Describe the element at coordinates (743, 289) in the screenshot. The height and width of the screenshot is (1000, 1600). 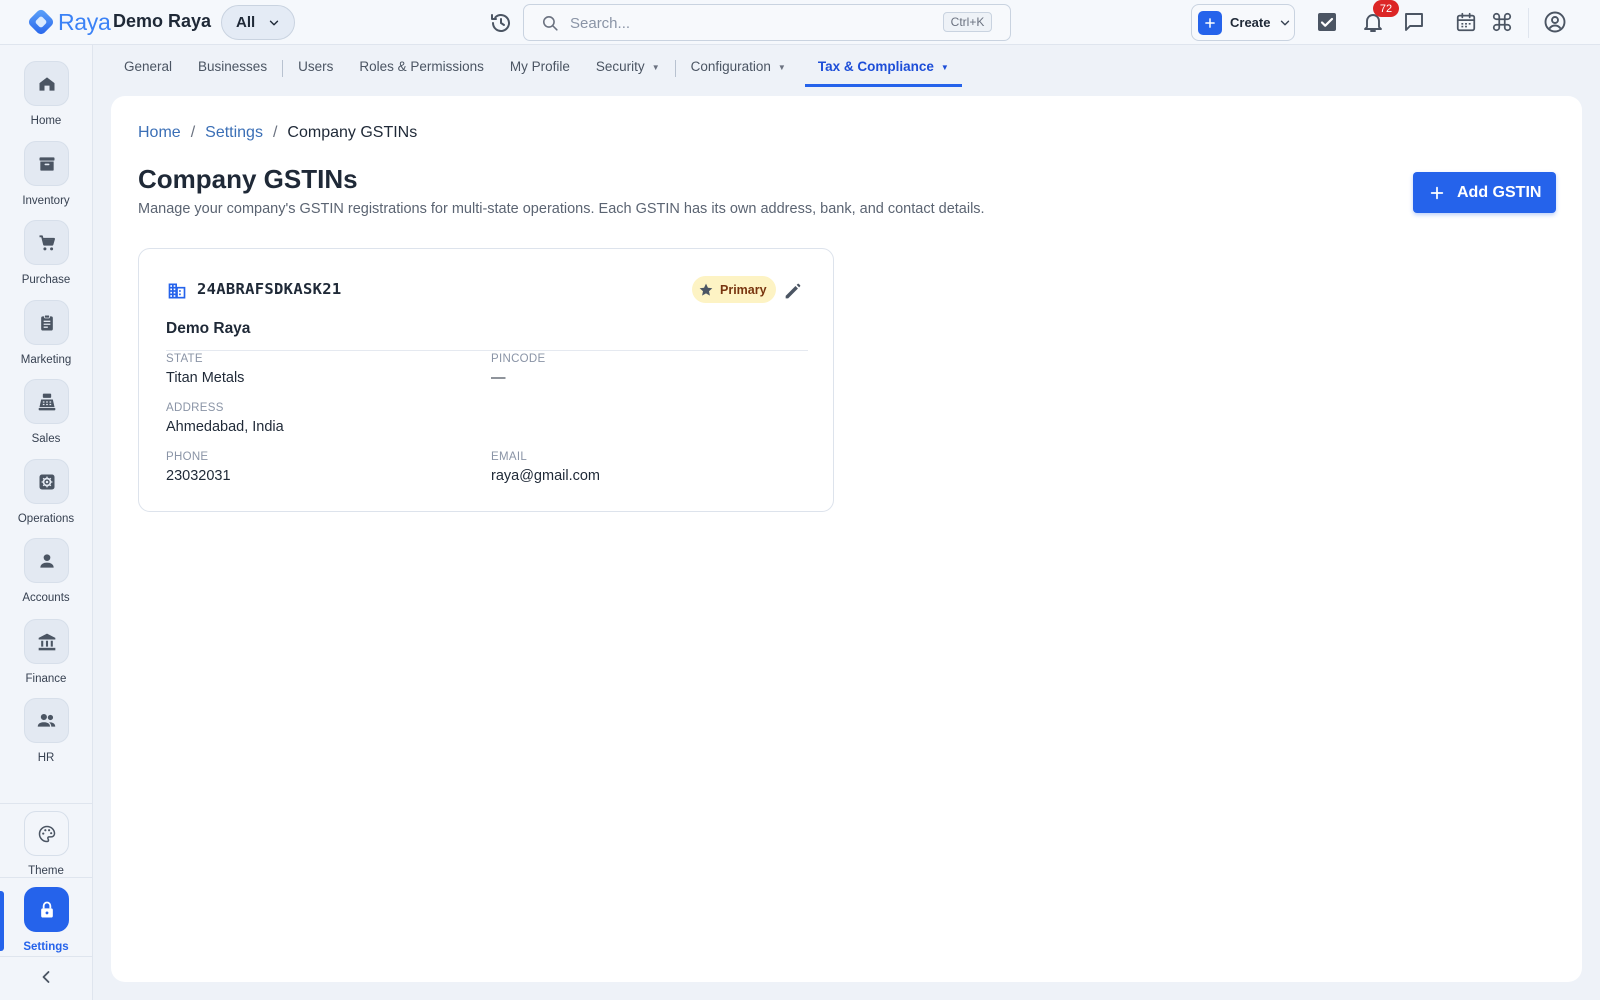
I see `primary-badge-label: Primary` at that location.